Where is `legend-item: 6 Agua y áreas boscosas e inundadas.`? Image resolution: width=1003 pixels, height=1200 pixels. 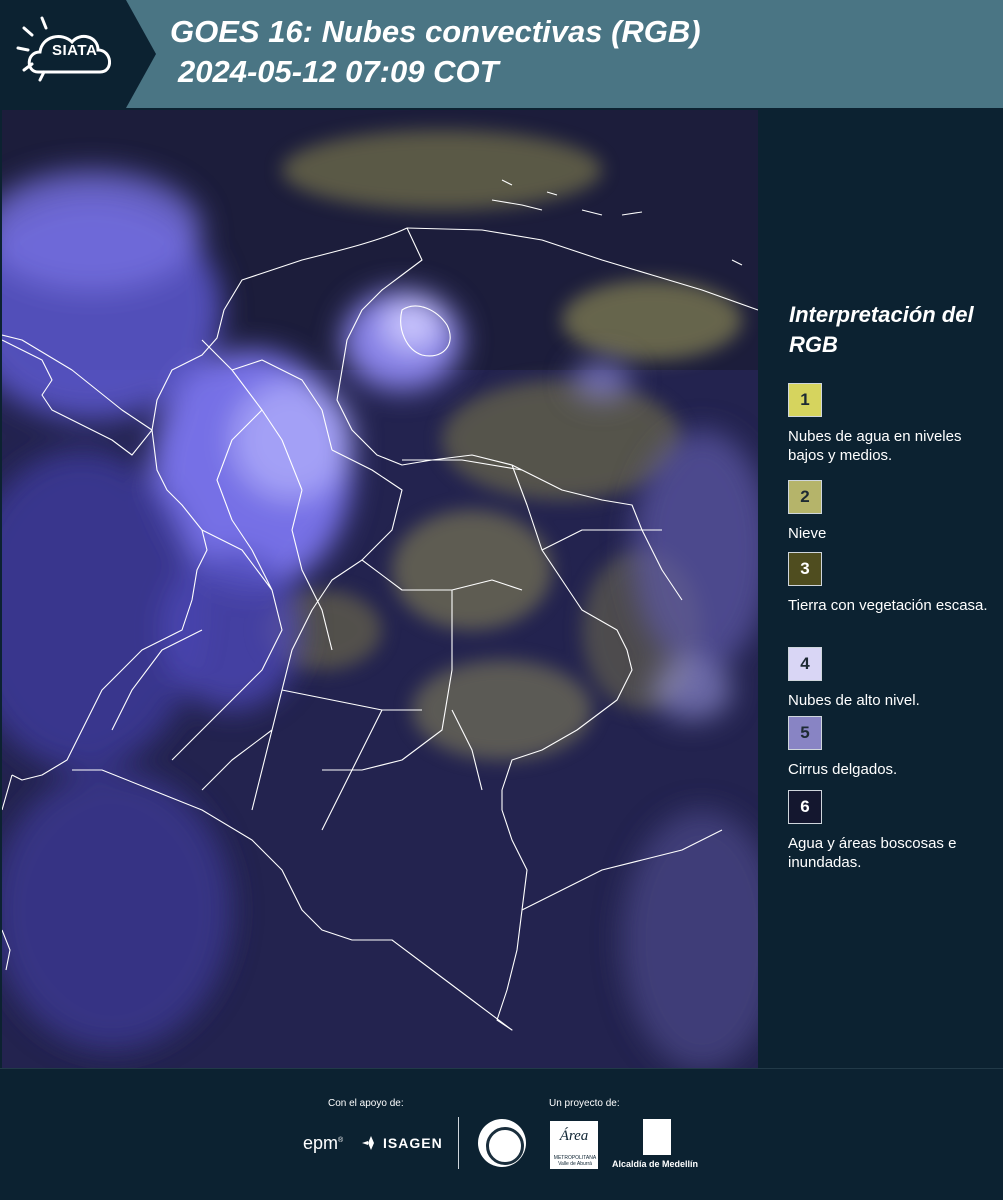 legend-item: 6 Agua y áreas boscosas e inundadas. is located at coordinates (893, 831).